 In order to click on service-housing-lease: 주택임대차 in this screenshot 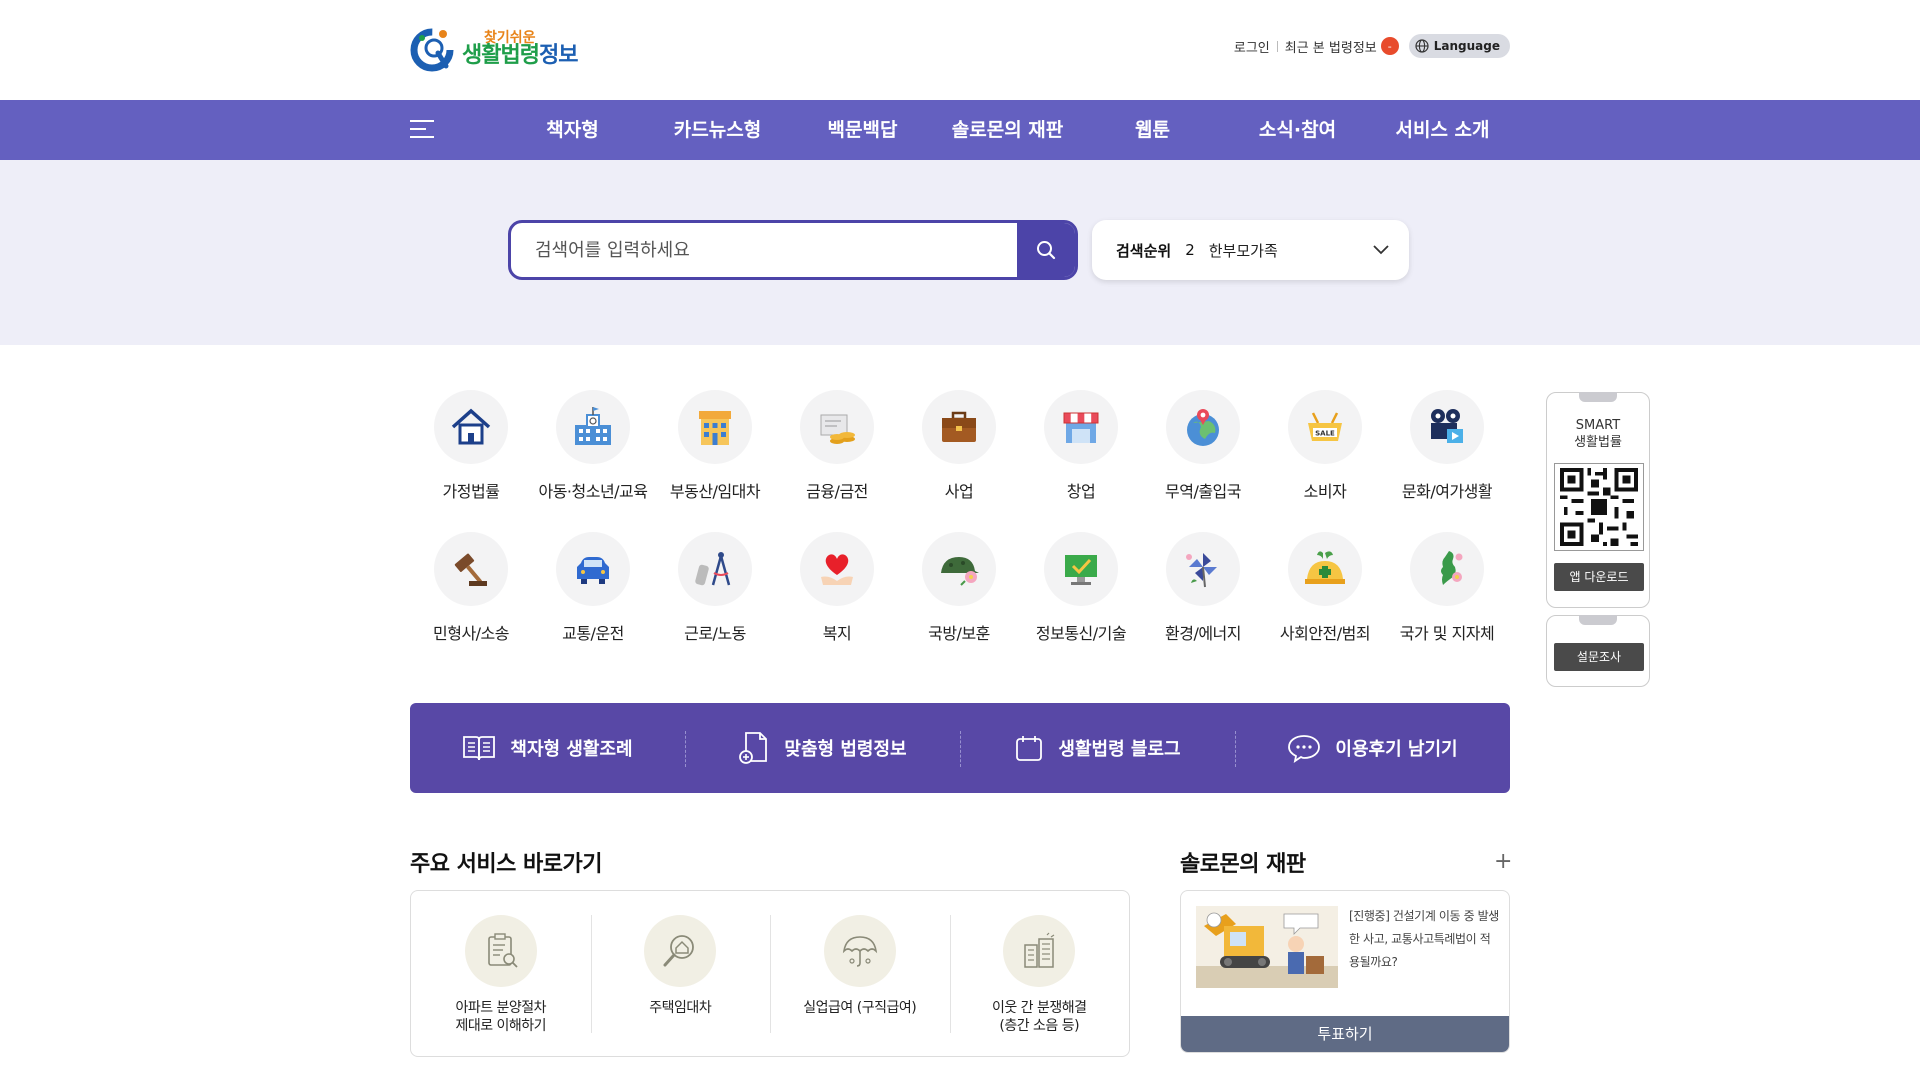, I will do `click(680, 973)`.